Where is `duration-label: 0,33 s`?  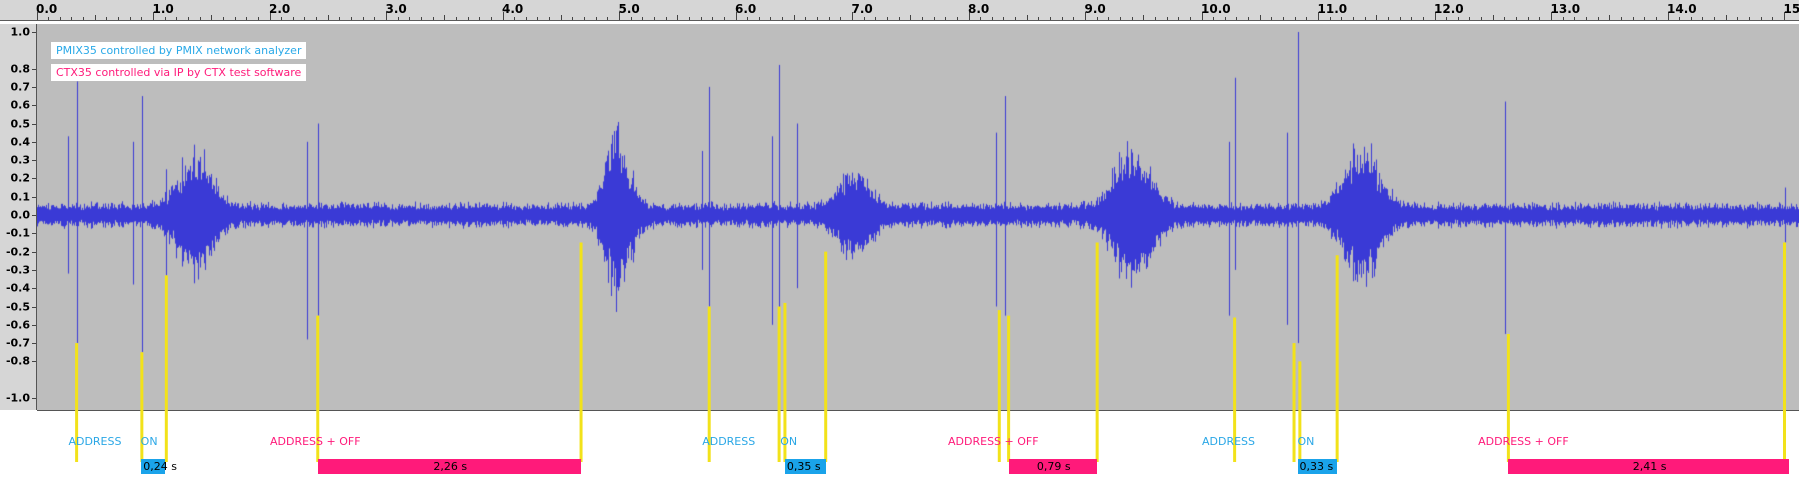 duration-label: 0,33 s is located at coordinates (1316, 466).